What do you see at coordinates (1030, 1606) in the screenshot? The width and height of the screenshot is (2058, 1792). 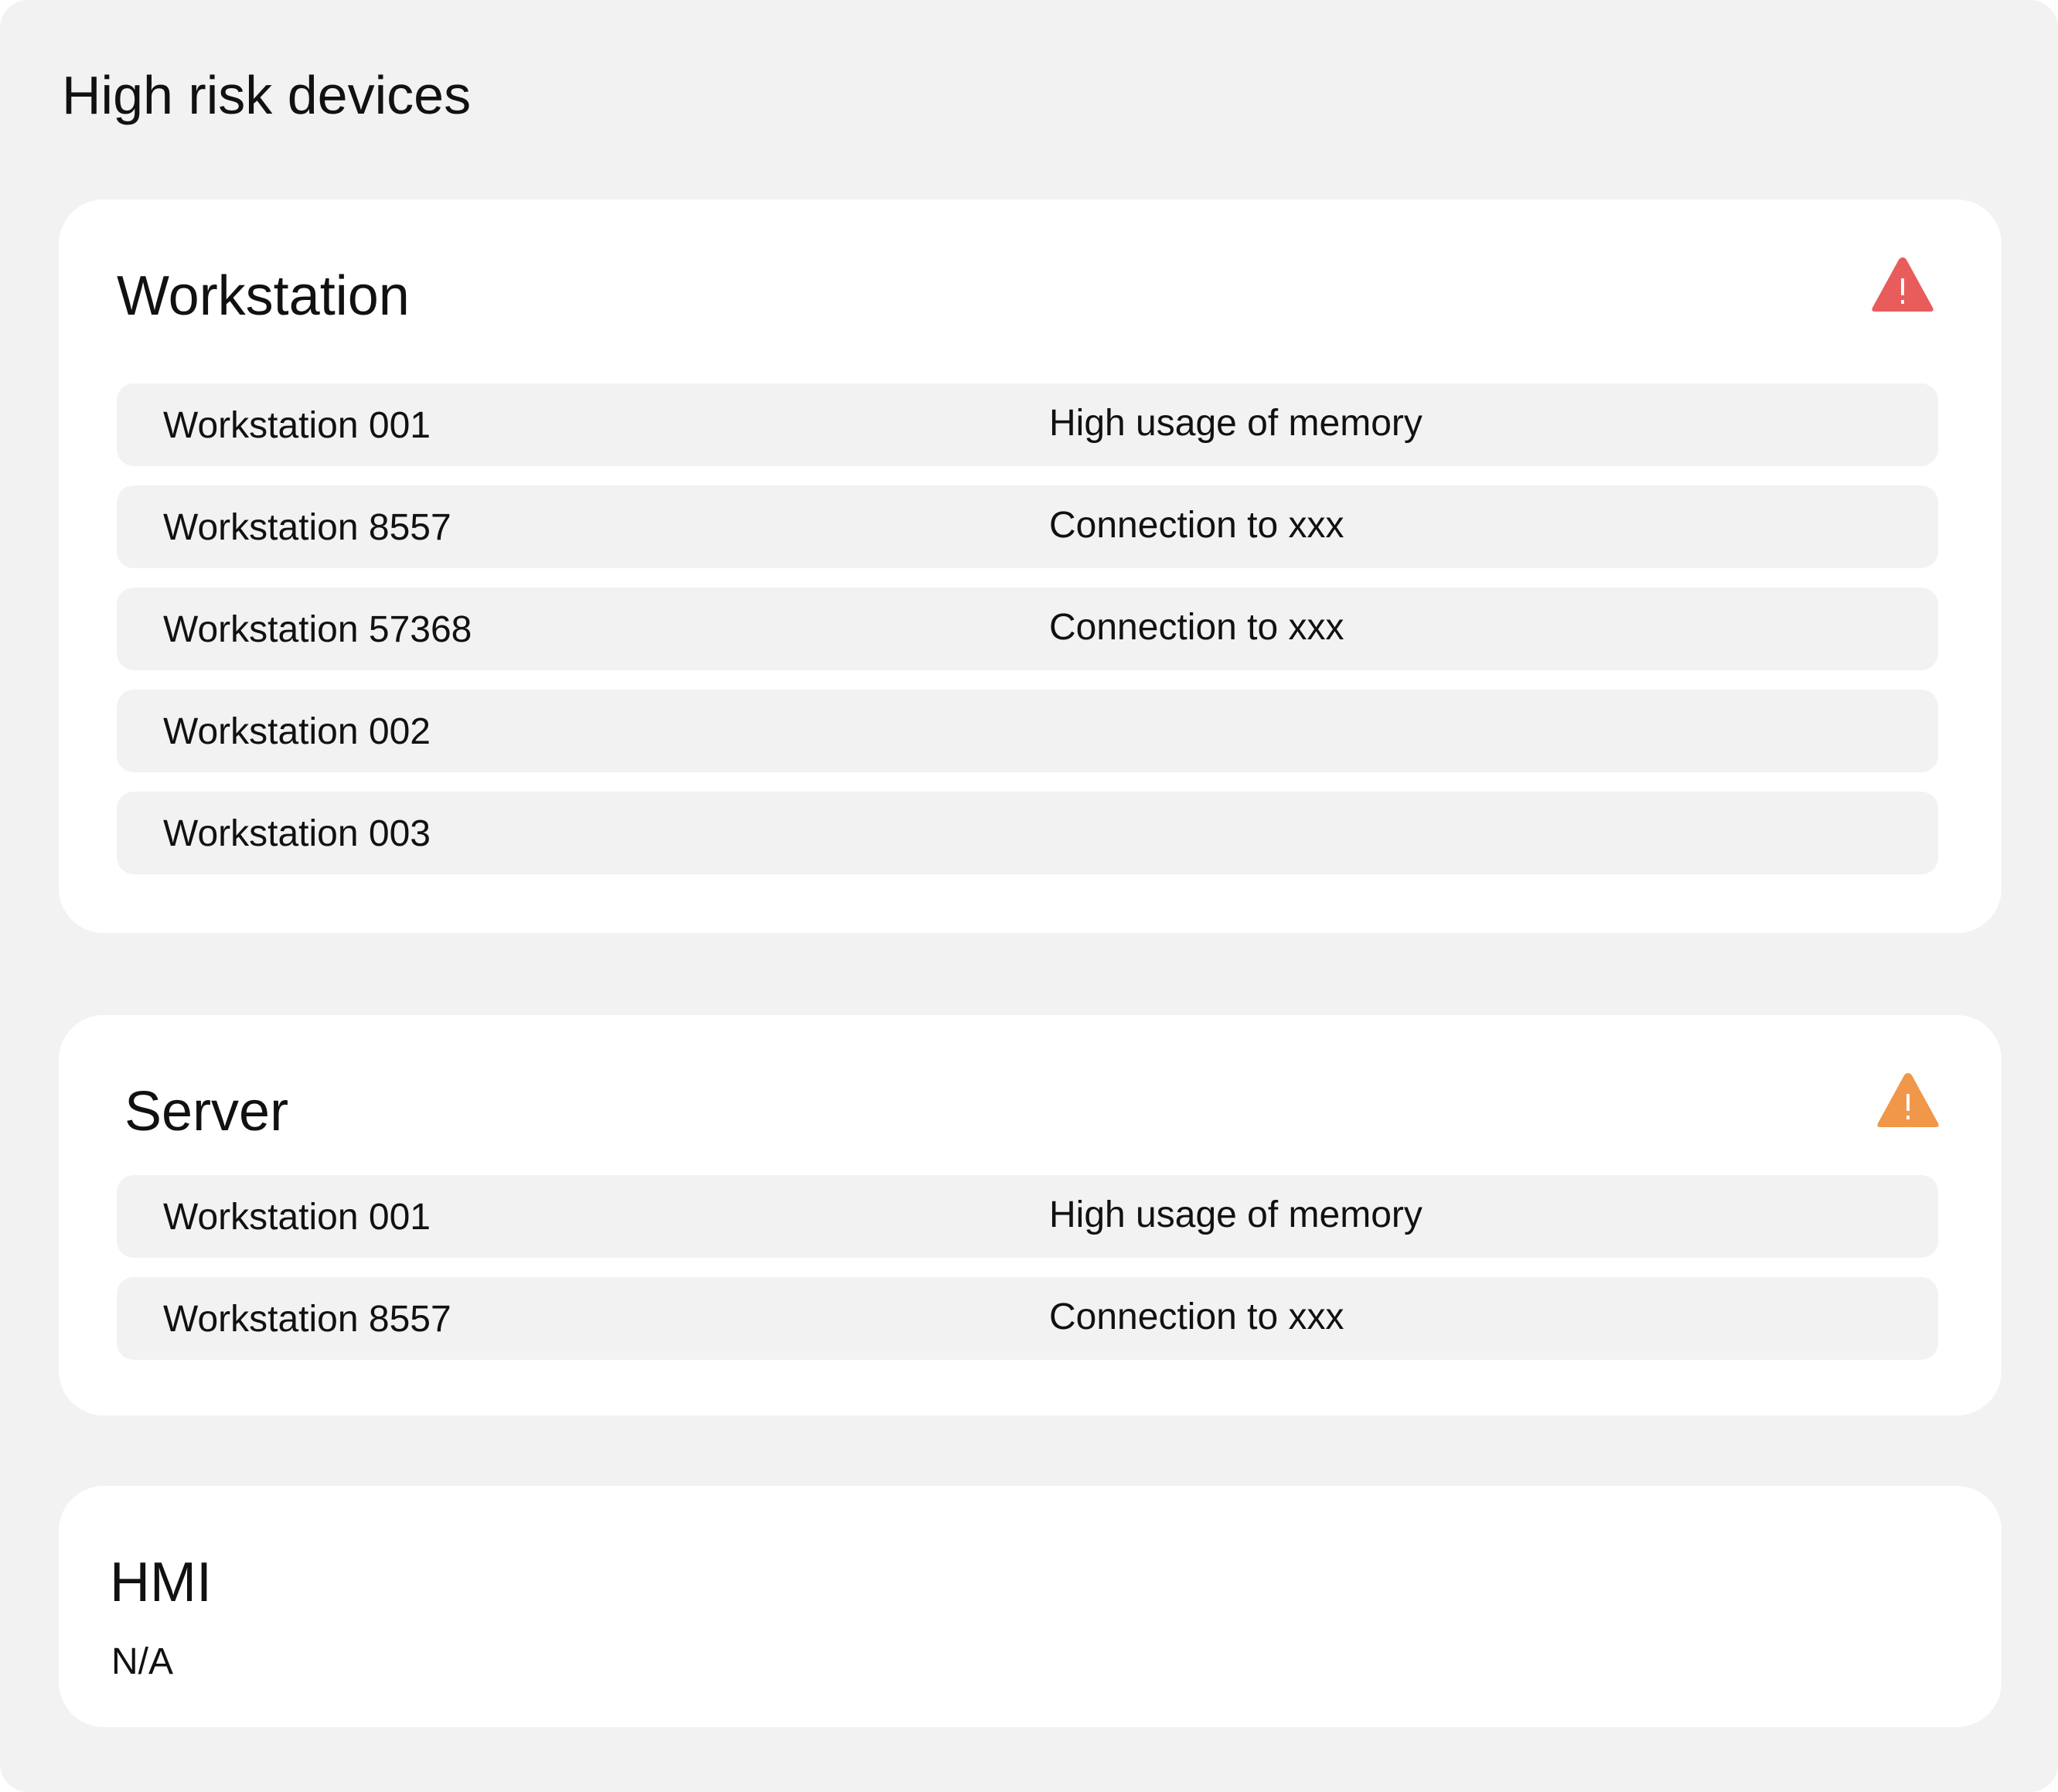 I see `hmi-card: HMI N/A` at bounding box center [1030, 1606].